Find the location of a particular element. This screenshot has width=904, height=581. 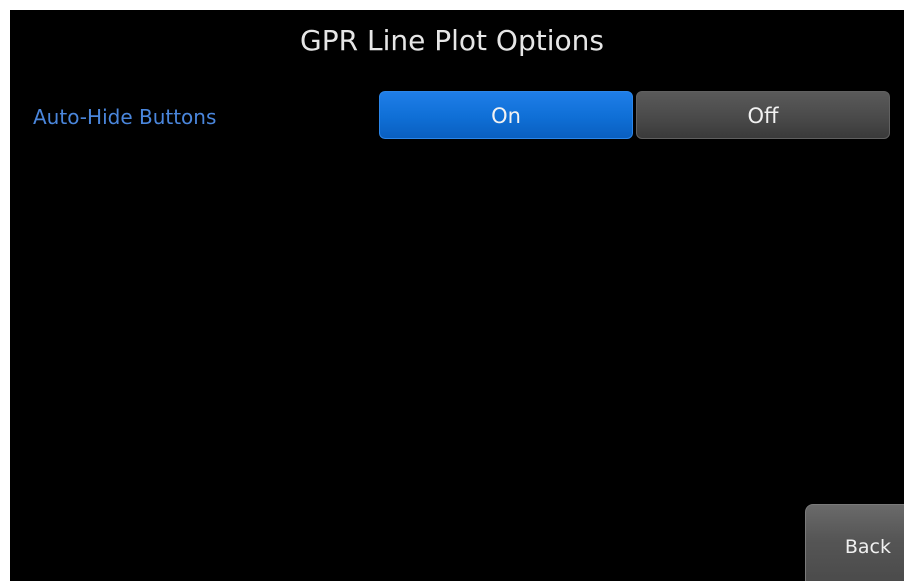

back-button: Back is located at coordinates (854, 542).